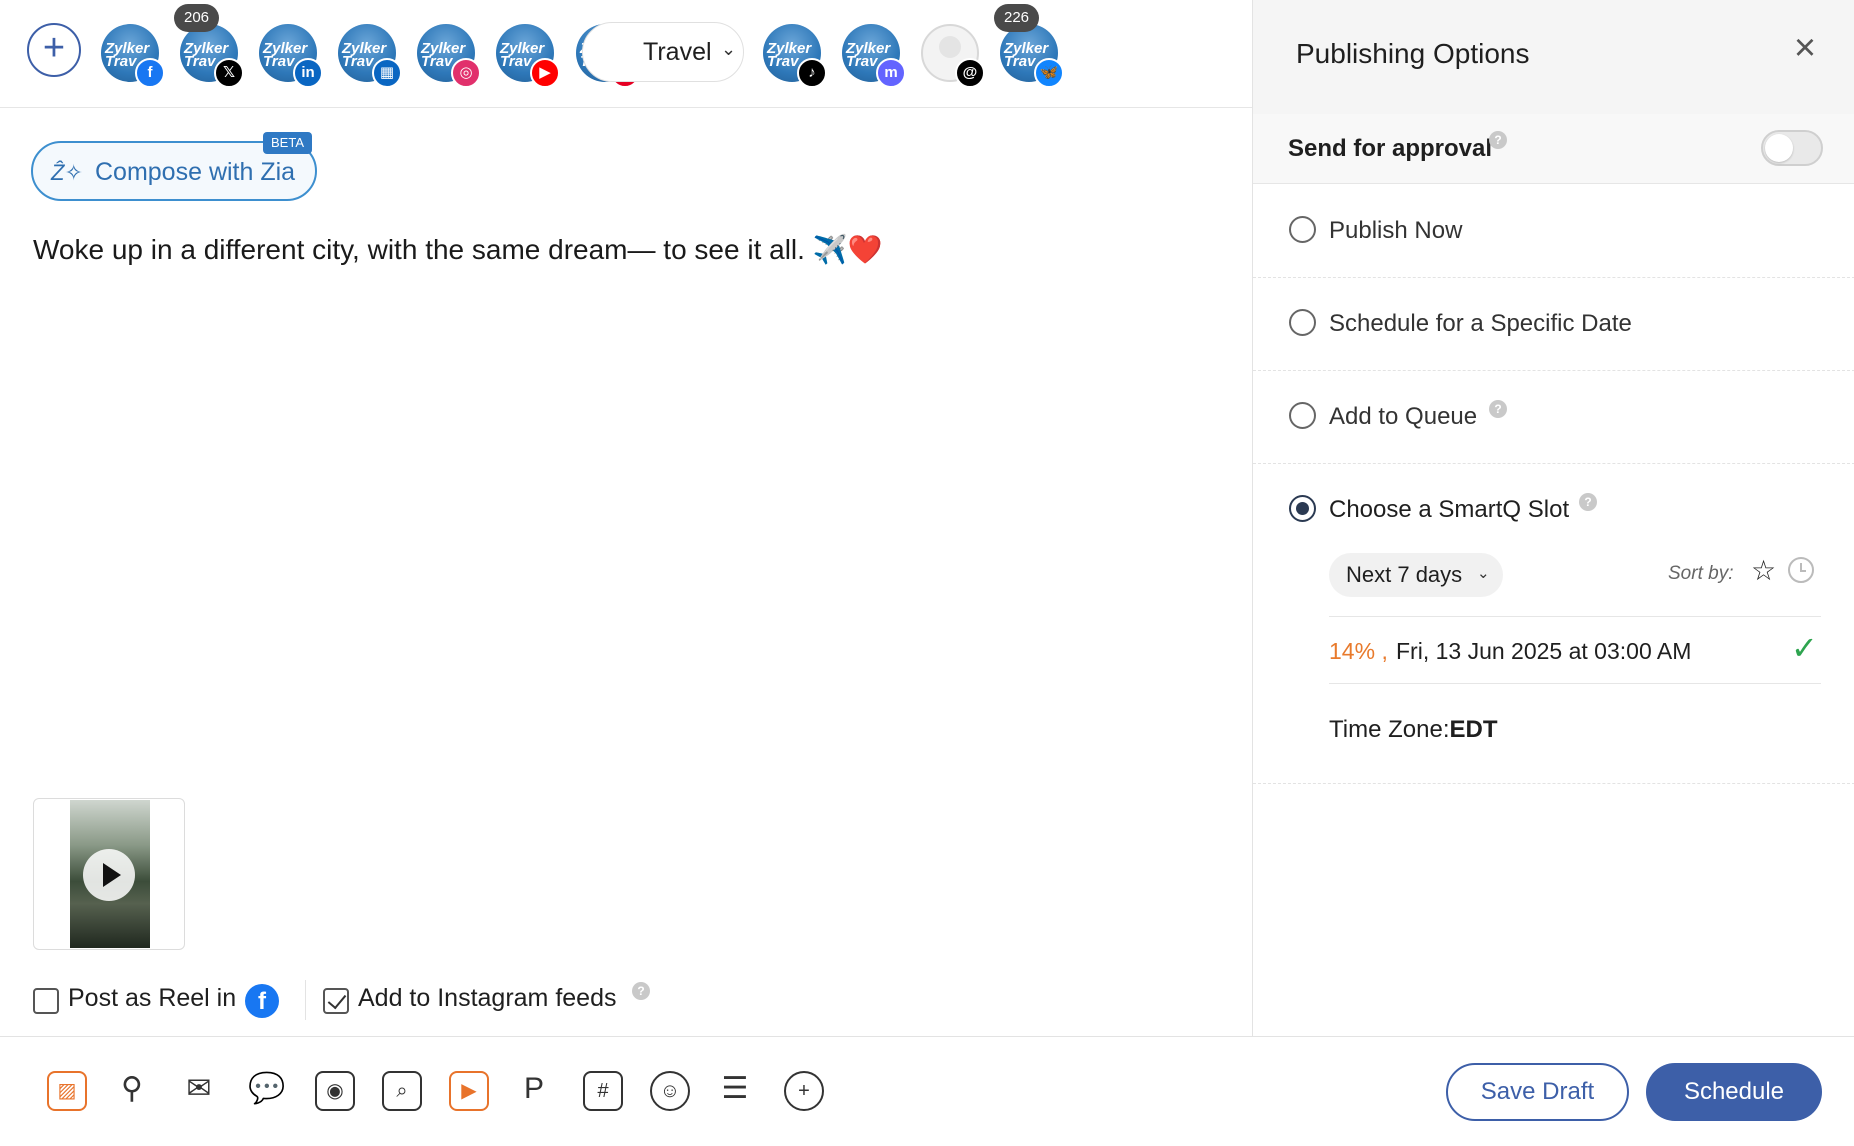 The height and width of the screenshot is (1146, 1854). Describe the element at coordinates (449, 55) in the screenshot. I see `account-avatar-instagram: Zylker Trav ◎` at that location.